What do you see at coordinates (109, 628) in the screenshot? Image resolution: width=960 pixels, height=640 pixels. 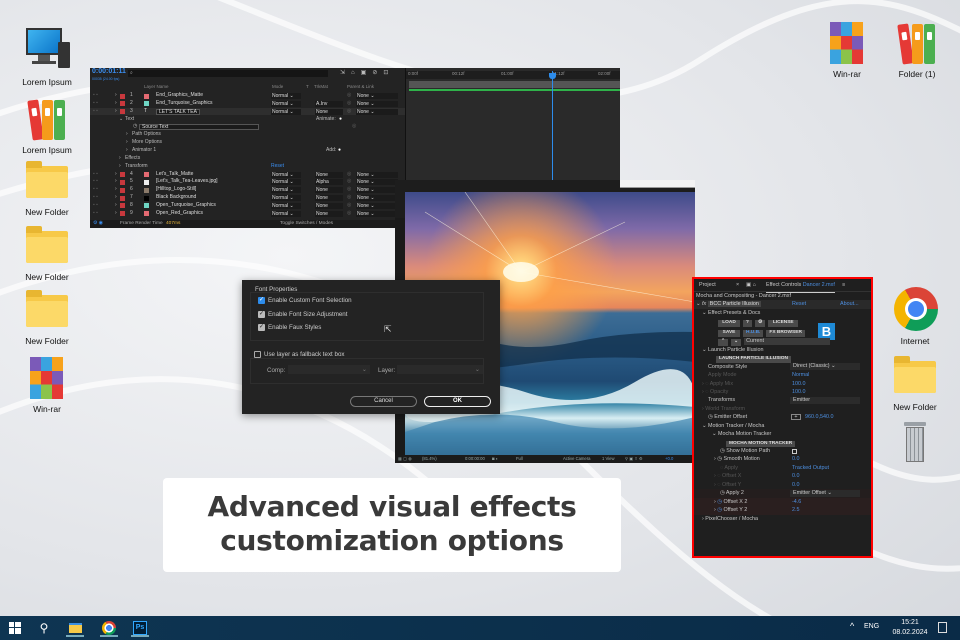 I see `chrome-icon` at bounding box center [109, 628].